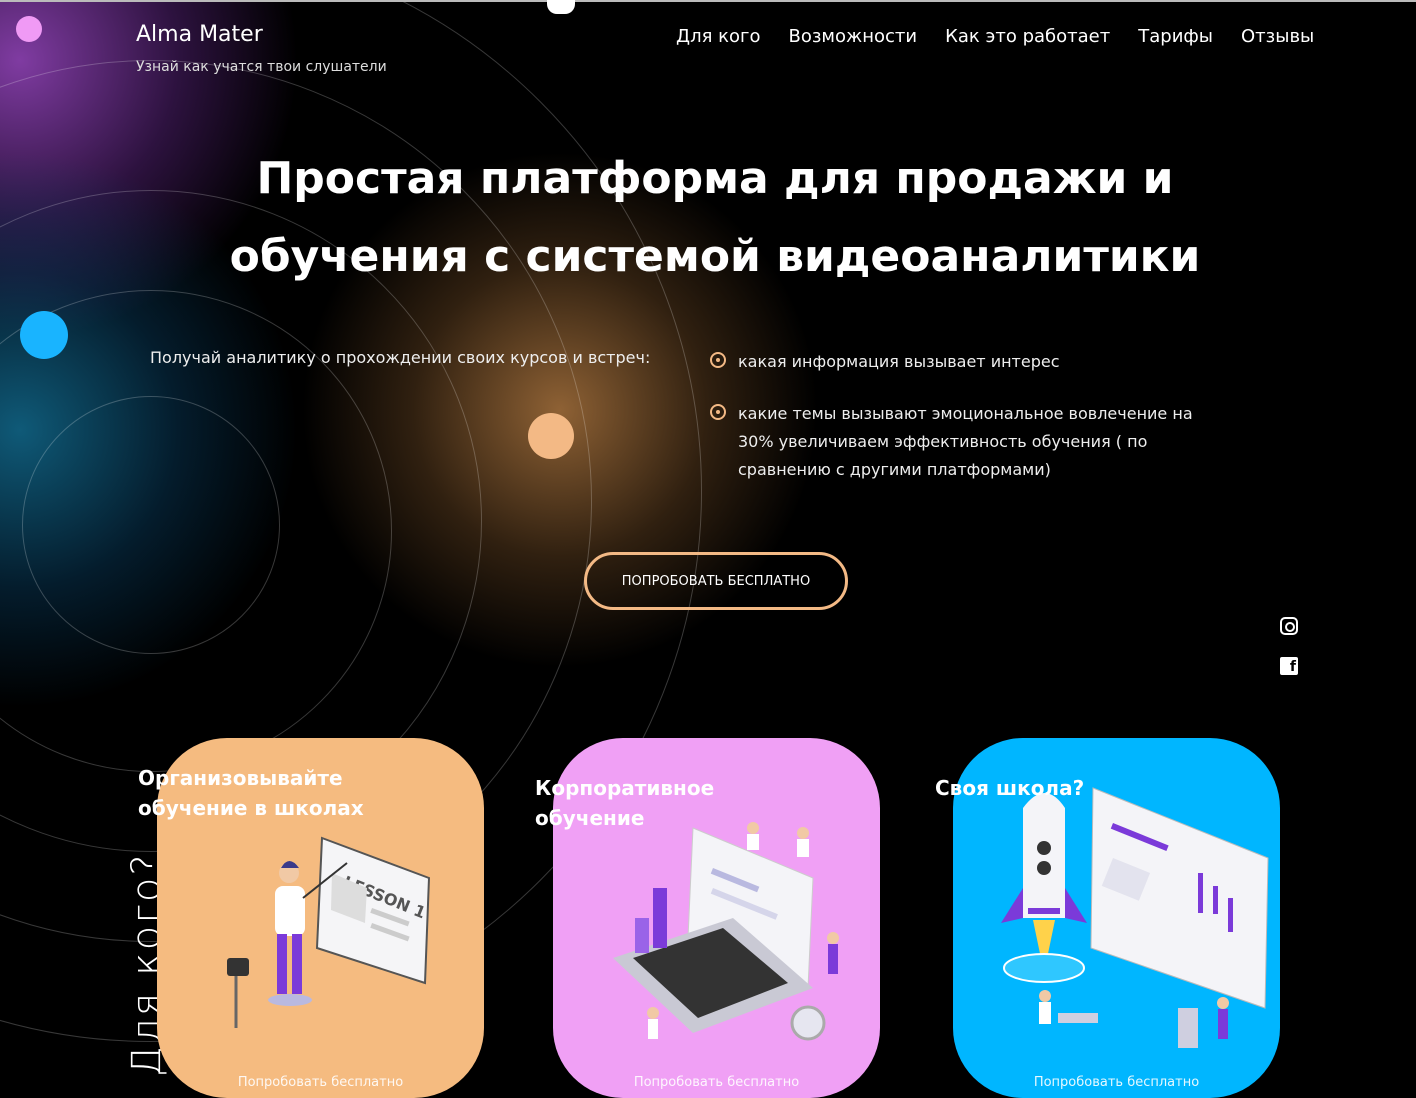  Describe the element at coordinates (329, 932) in the screenshot. I see `teacher-illustration: LESSON 1` at that location.